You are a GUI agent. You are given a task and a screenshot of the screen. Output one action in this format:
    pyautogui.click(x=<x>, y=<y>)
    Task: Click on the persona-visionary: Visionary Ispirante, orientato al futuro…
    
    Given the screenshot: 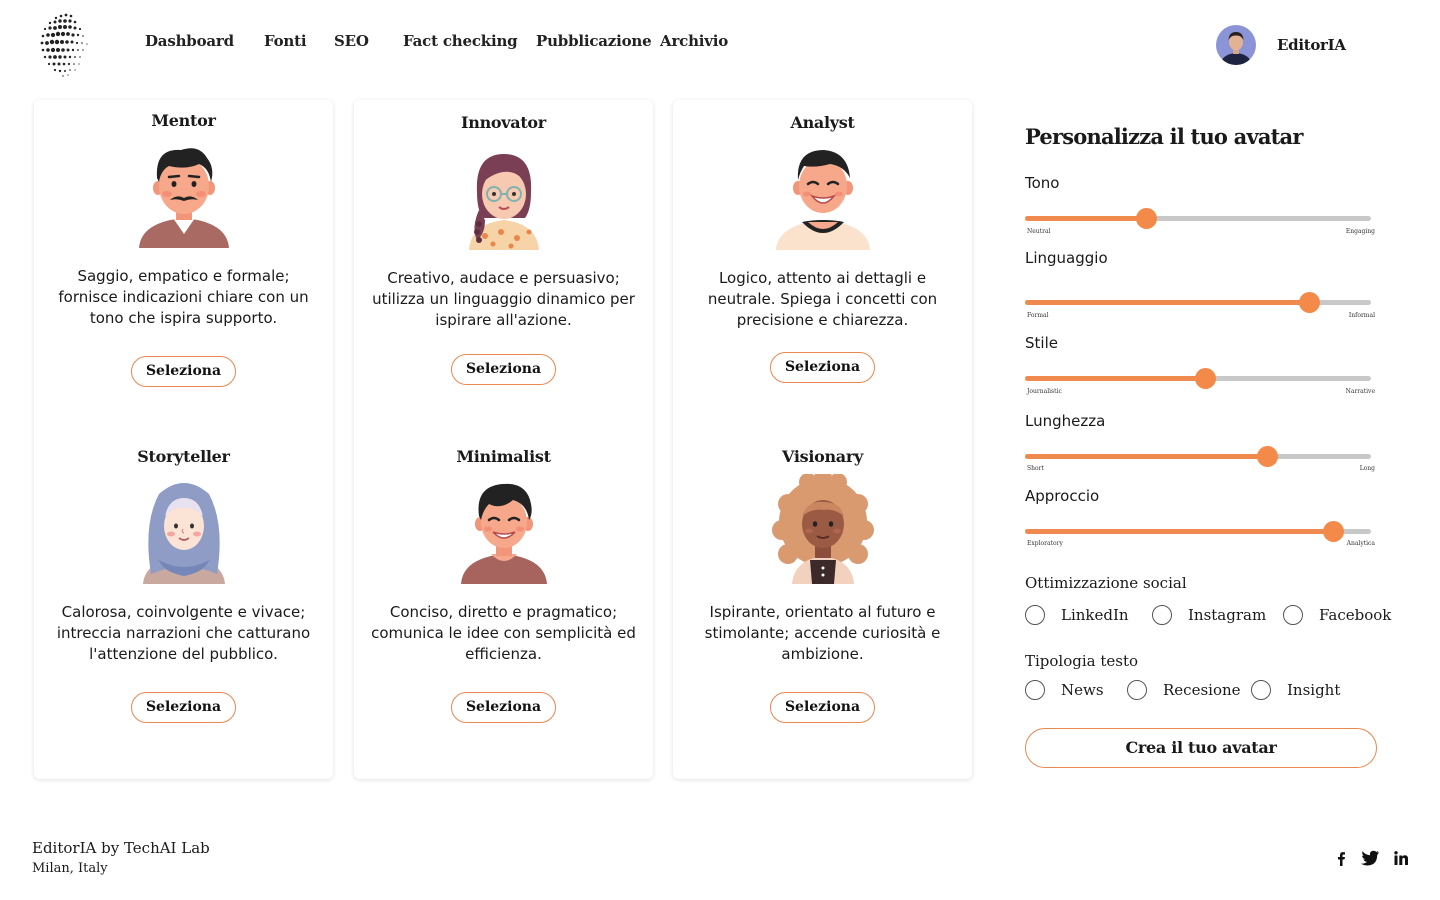 What is the action you would take?
    pyautogui.click(x=822, y=585)
    